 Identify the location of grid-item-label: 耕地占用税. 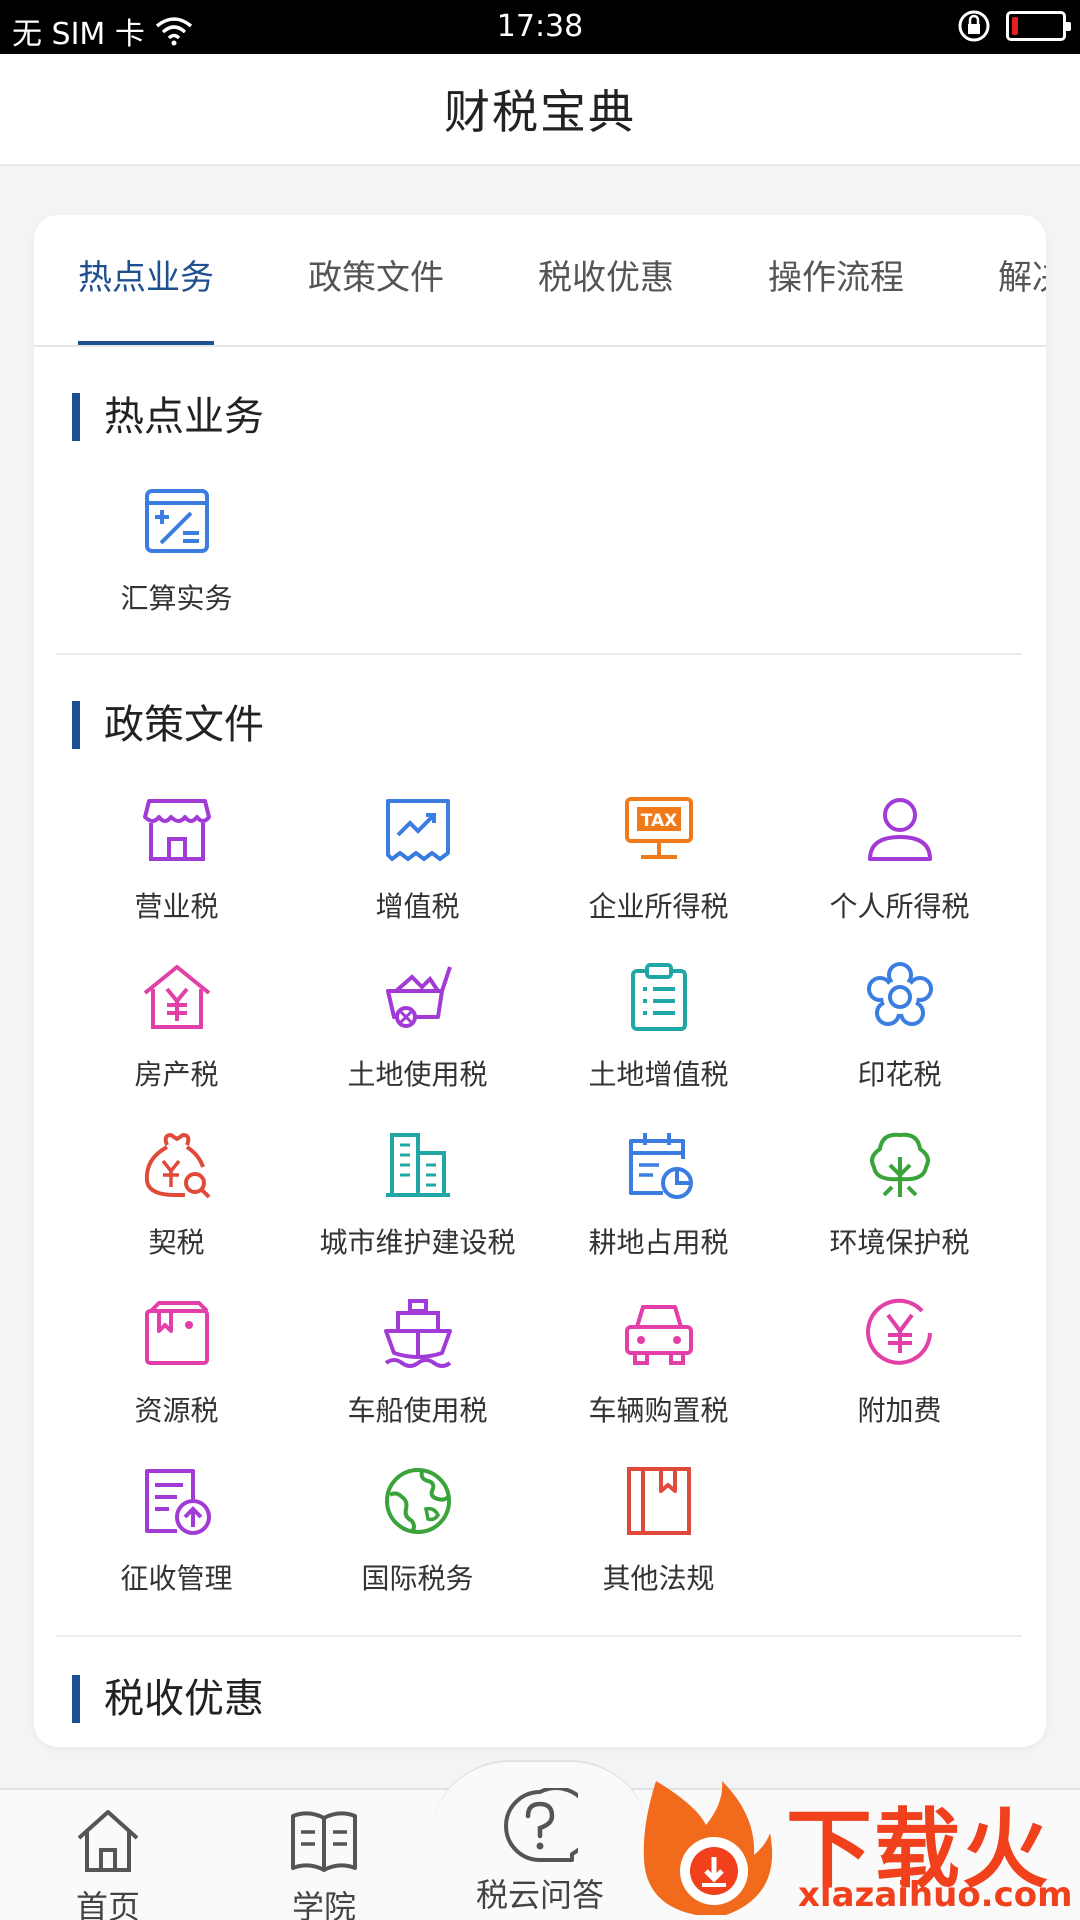
(658, 1242).